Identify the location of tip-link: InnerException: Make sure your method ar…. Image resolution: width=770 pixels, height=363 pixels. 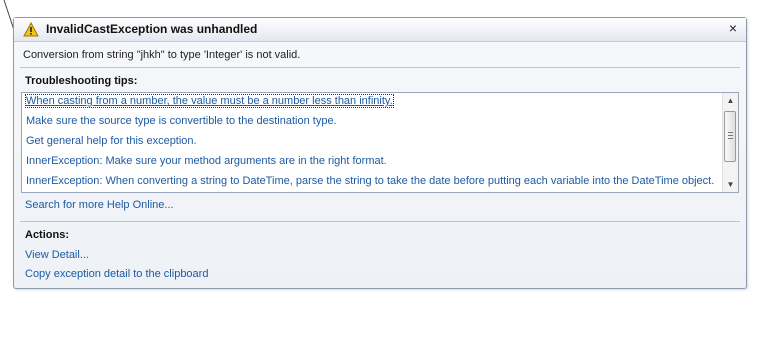
(206, 161).